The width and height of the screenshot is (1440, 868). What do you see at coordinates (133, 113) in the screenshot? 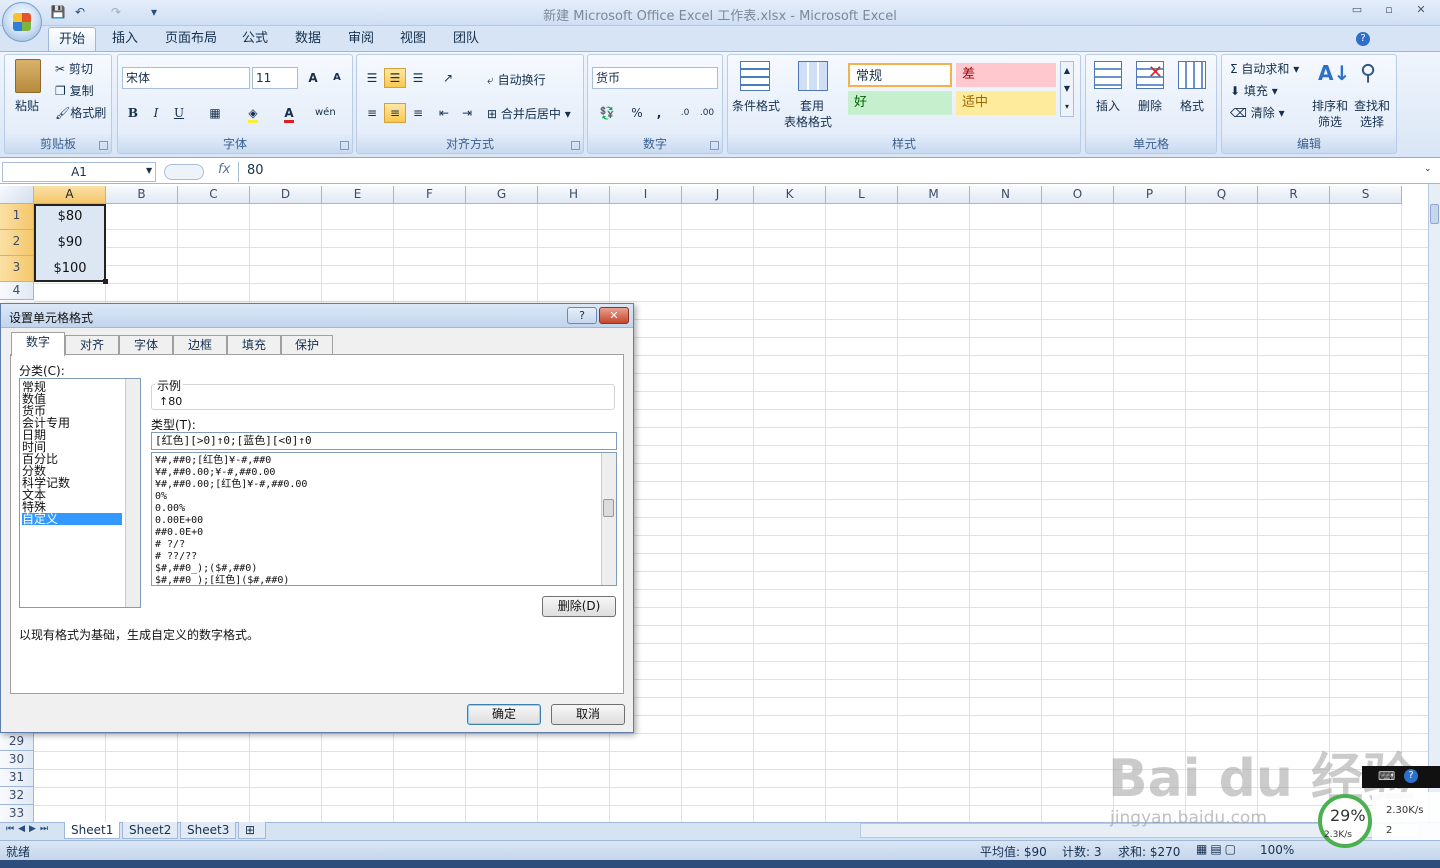
I see `bold-button: B` at bounding box center [133, 113].